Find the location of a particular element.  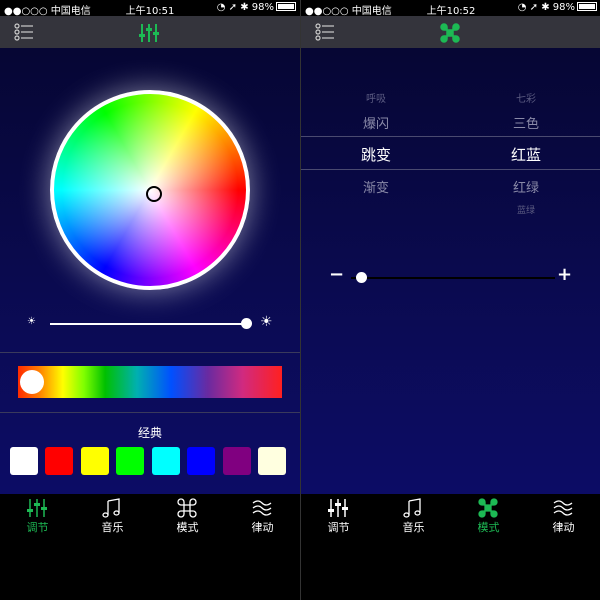

color-spectrum-bar is located at coordinates (150, 382).